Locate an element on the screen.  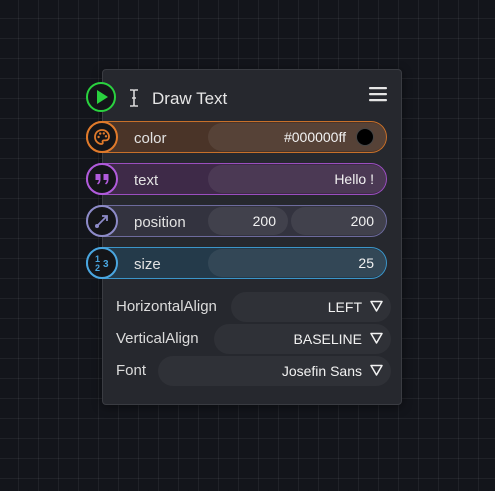
position-x-field: 200 is located at coordinates (248, 221).